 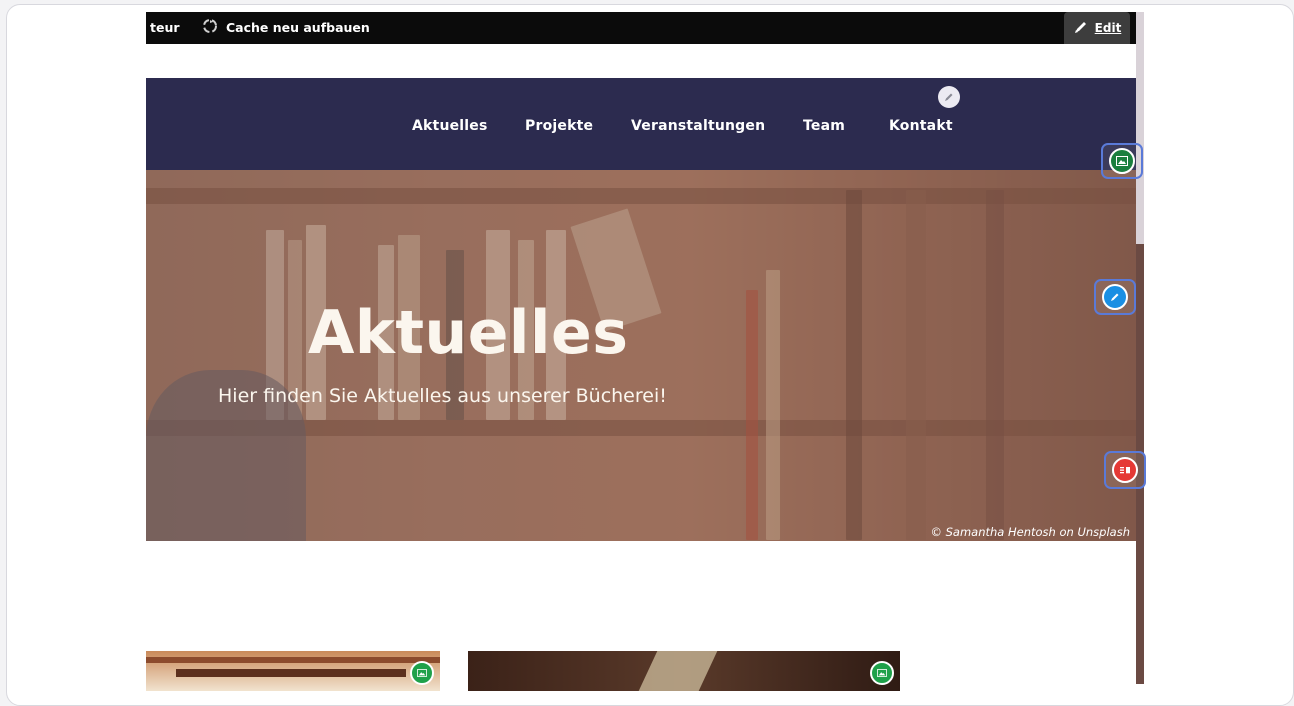 I want to click on recycle-icon, so click(x=210, y=27).